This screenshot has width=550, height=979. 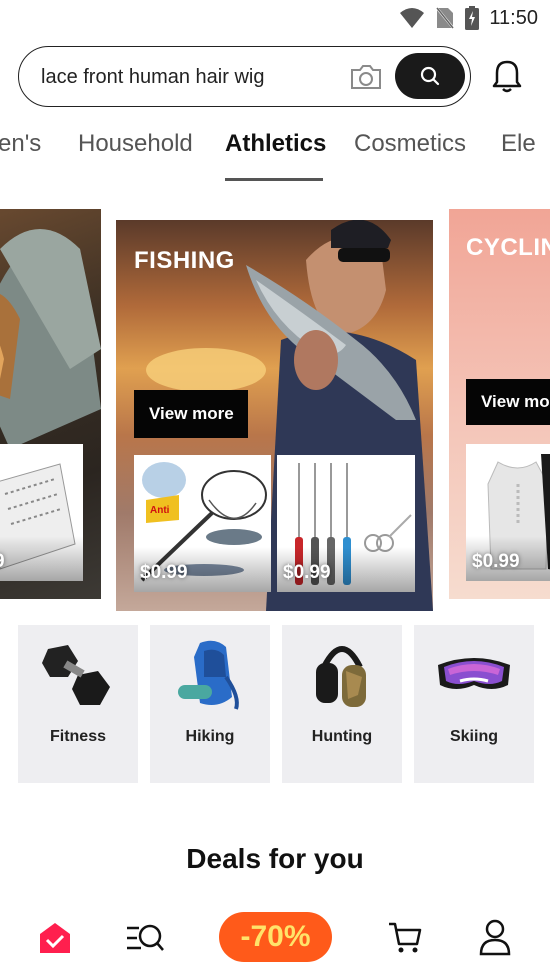 I want to click on search-button, so click(x=430, y=76).